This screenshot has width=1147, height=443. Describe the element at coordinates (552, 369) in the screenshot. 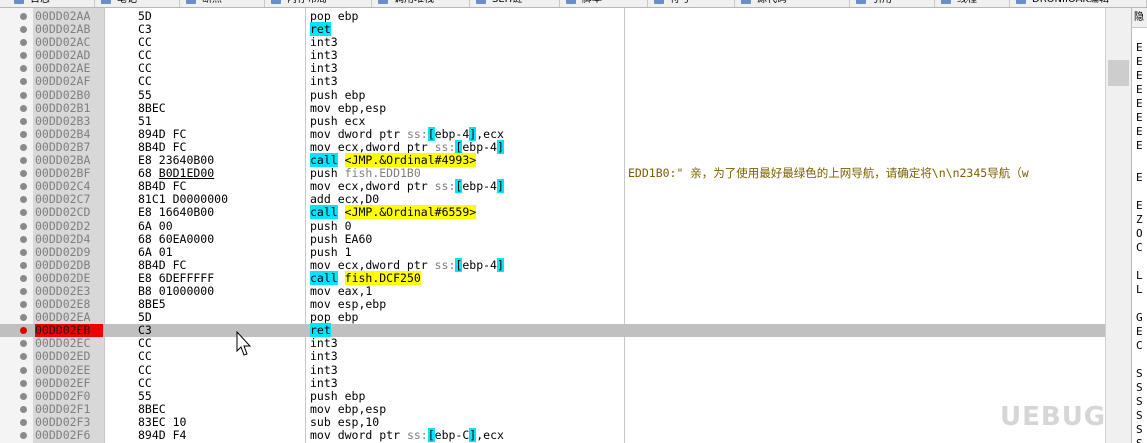

I see `disasm-row: 00DD02EE CC int3` at that location.